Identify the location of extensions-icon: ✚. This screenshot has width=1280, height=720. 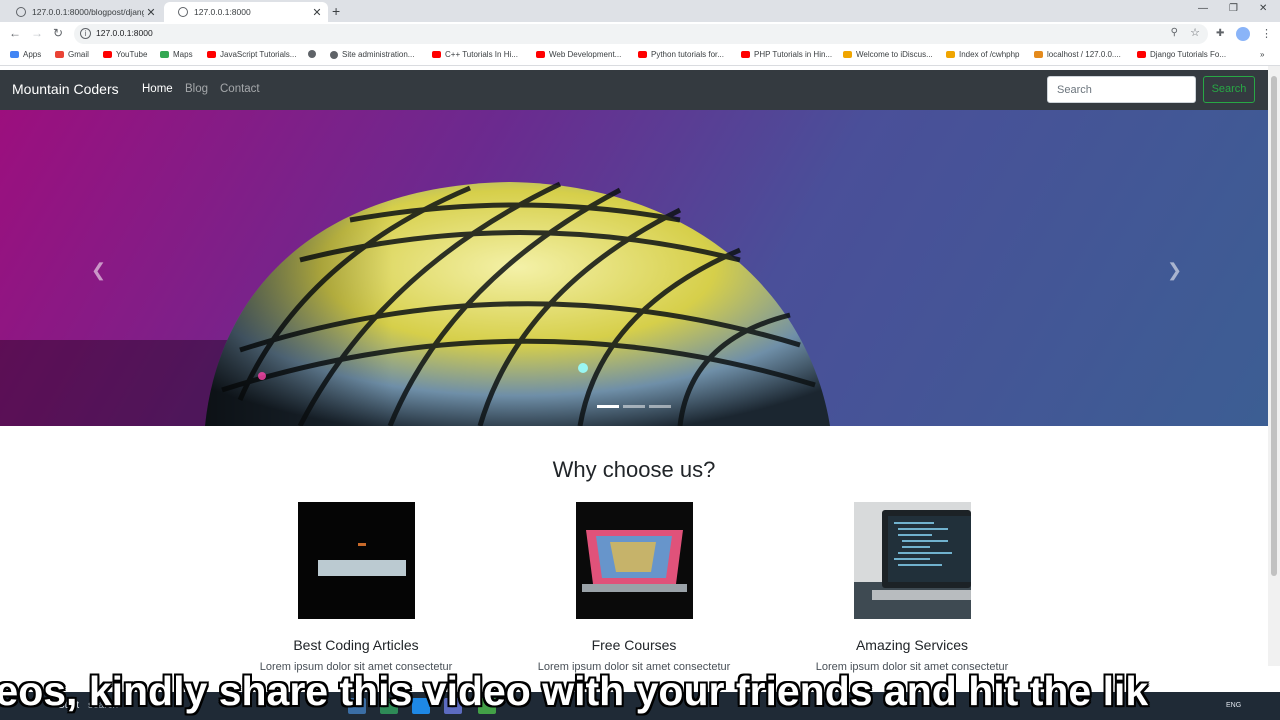
(1220, 33).